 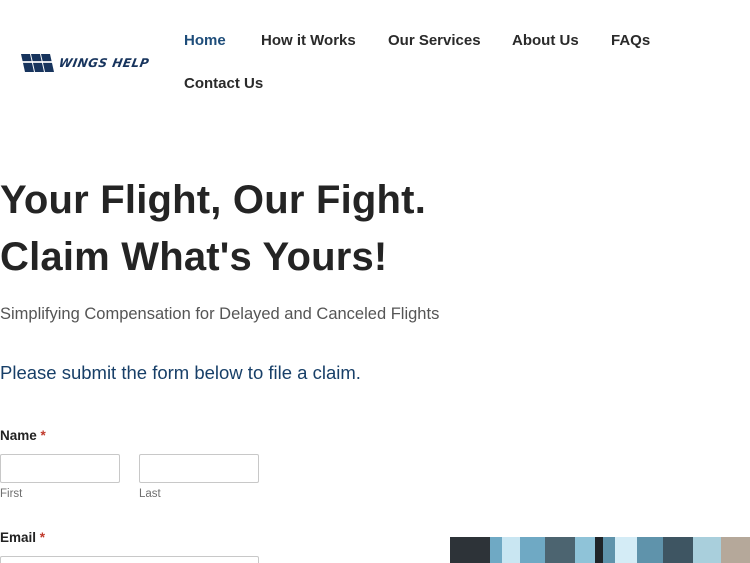 What do you see at coordinates (11, 494) in the screenshot?
I see `first-sublabel: First` at bounding box center [11, 494].